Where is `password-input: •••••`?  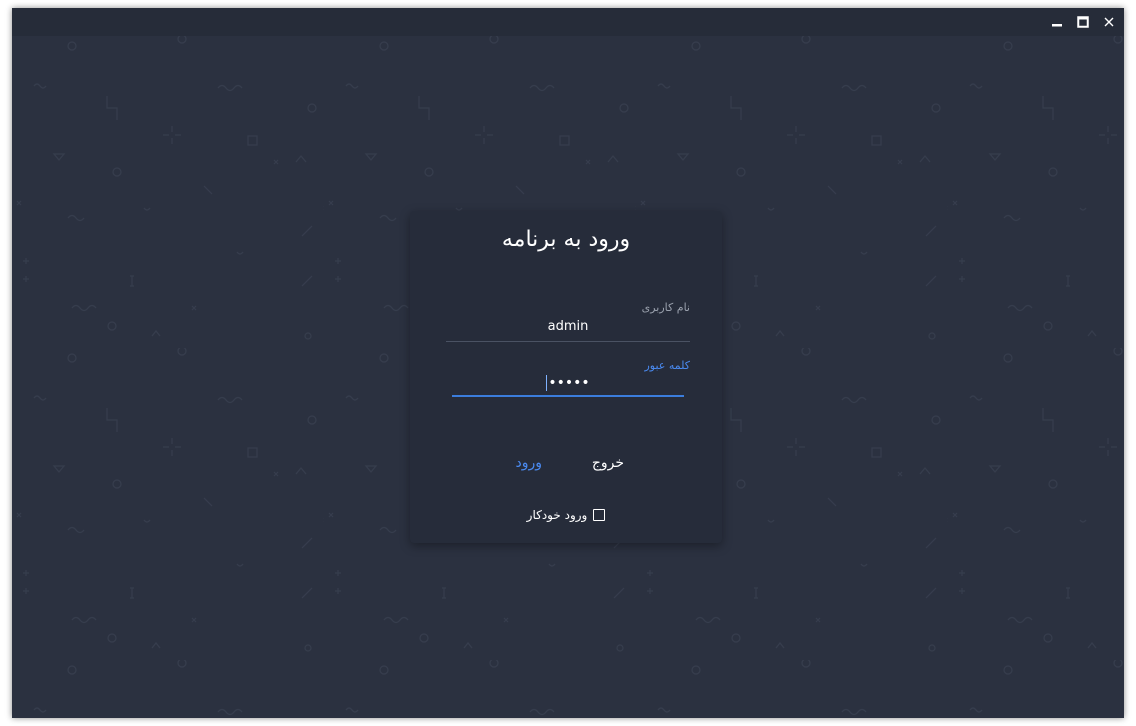 password-input: ••••• is located at coordinates (568, 383).